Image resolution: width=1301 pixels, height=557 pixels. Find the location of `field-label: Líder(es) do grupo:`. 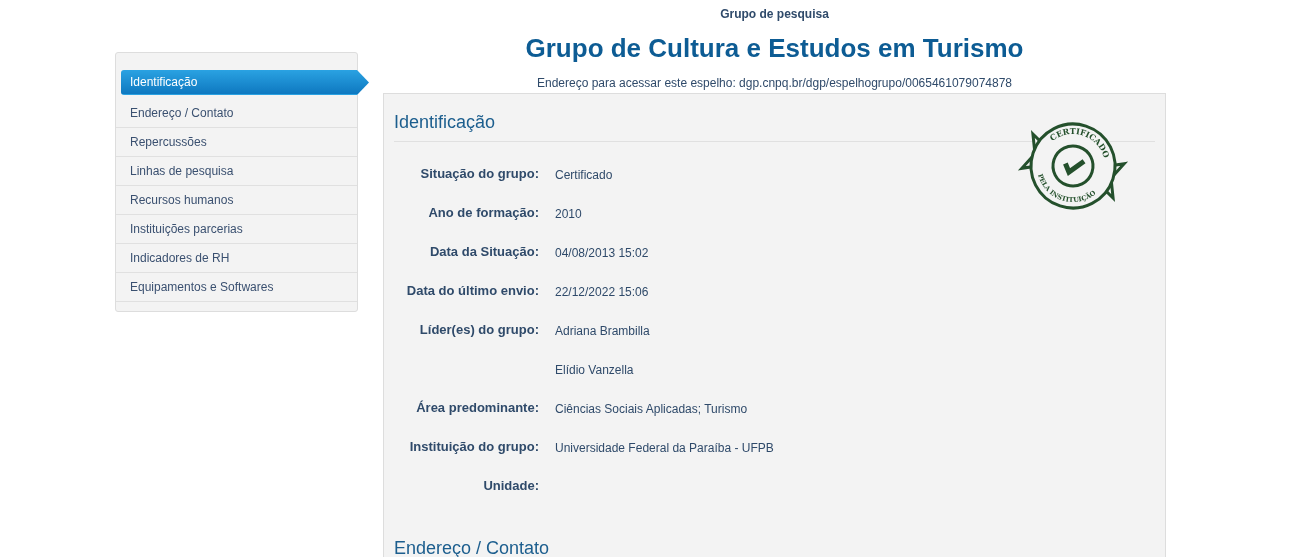

field-label: Líder(es) do grupo: is located at coordinates (478, 330).